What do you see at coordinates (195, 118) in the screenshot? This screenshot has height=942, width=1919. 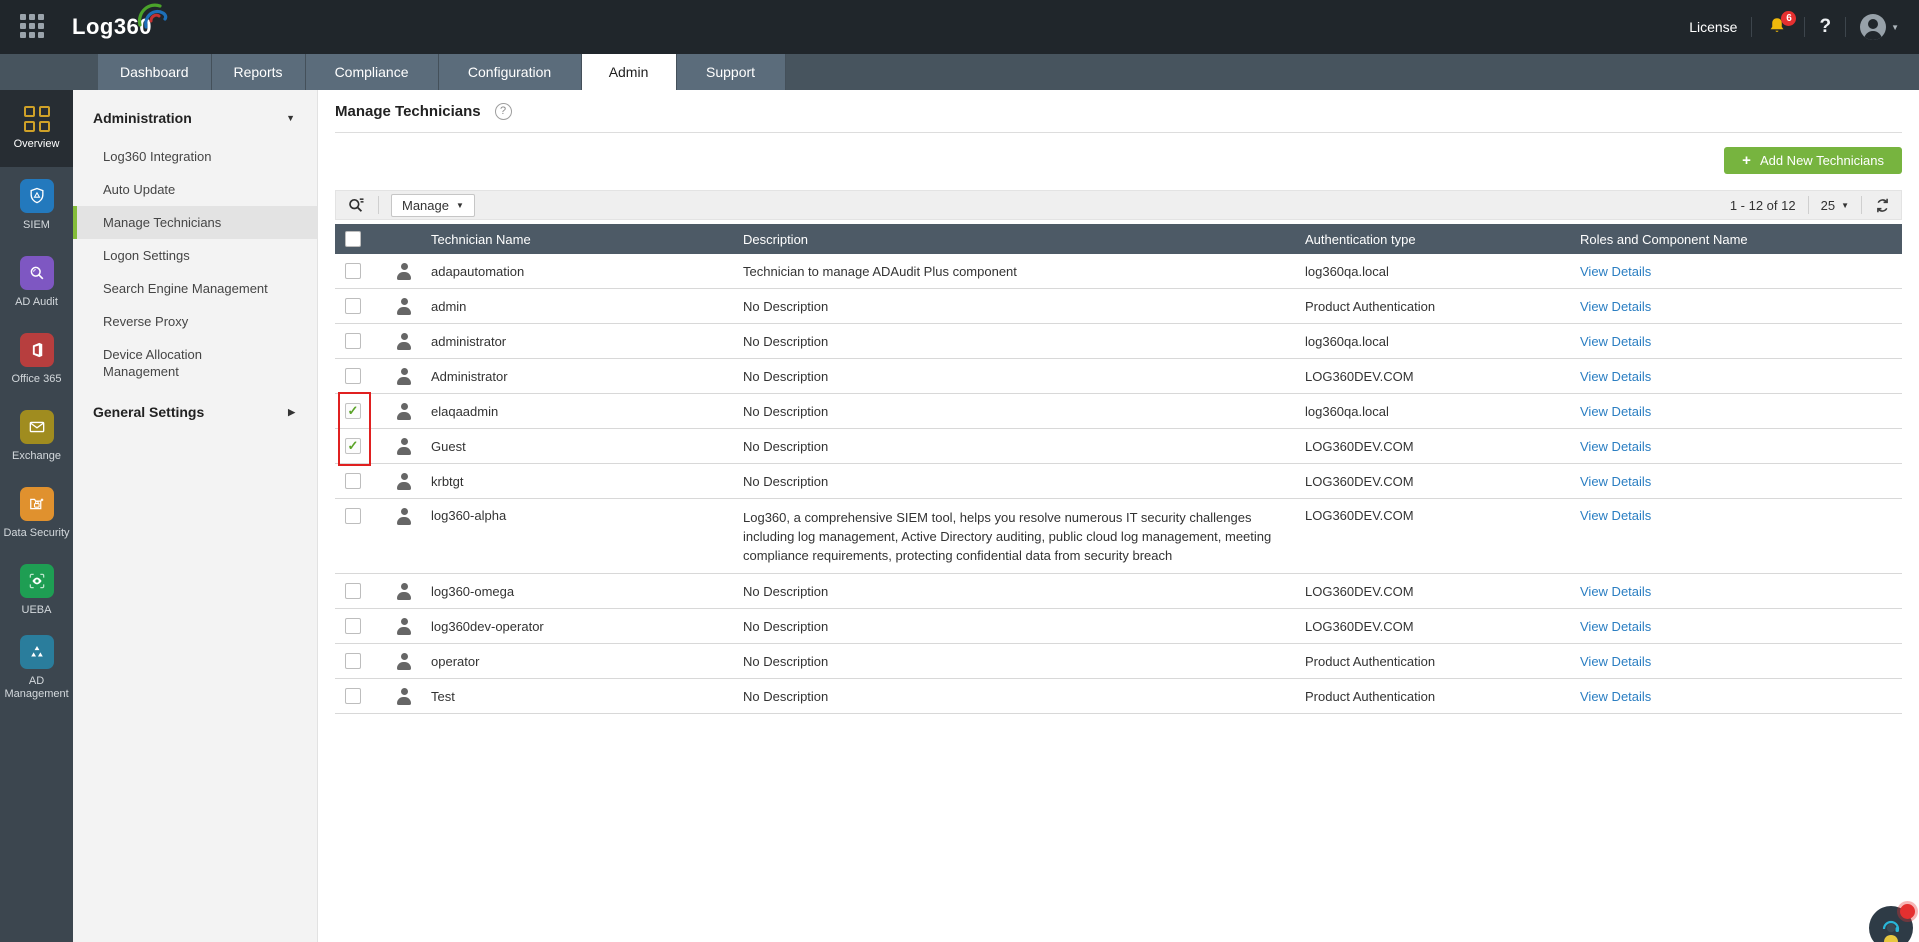 I see `menu-section-administration: Administration ▼` at bounding box center [195, 118].